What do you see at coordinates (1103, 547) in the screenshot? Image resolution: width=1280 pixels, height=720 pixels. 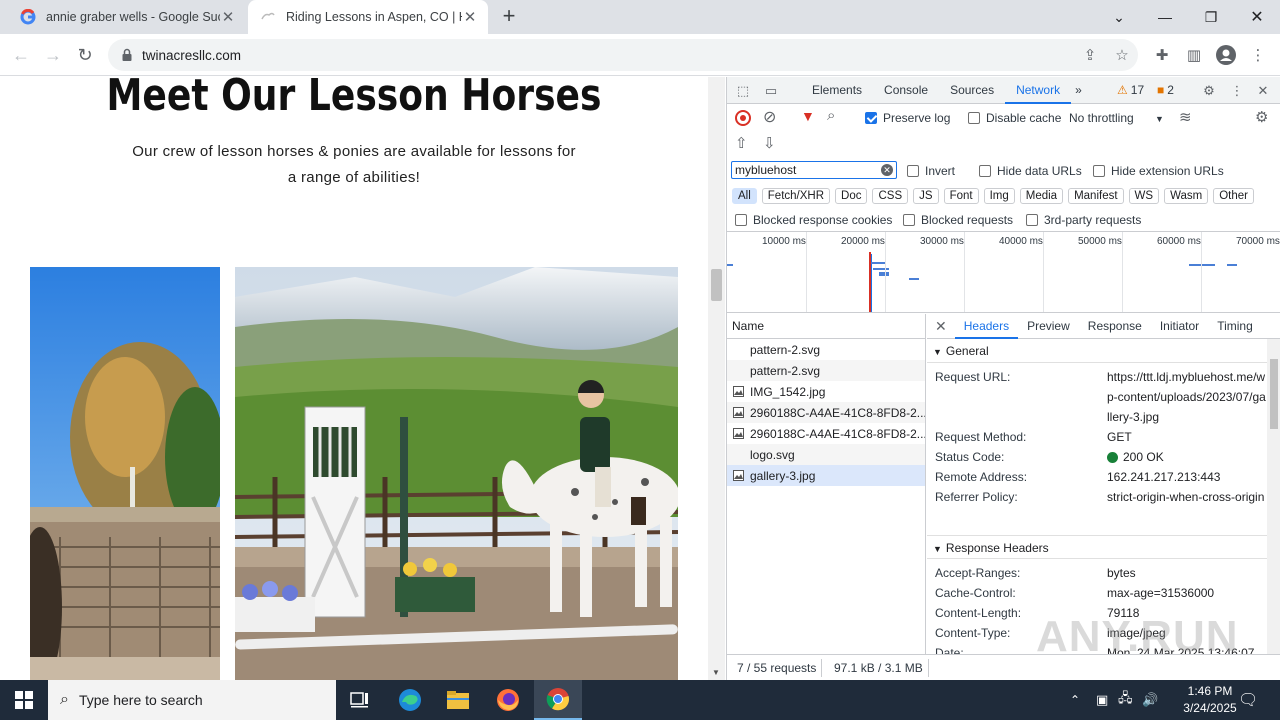 I see `response-headers-section-header: ▼ Response Headers` at bounding box center [1103, 547].